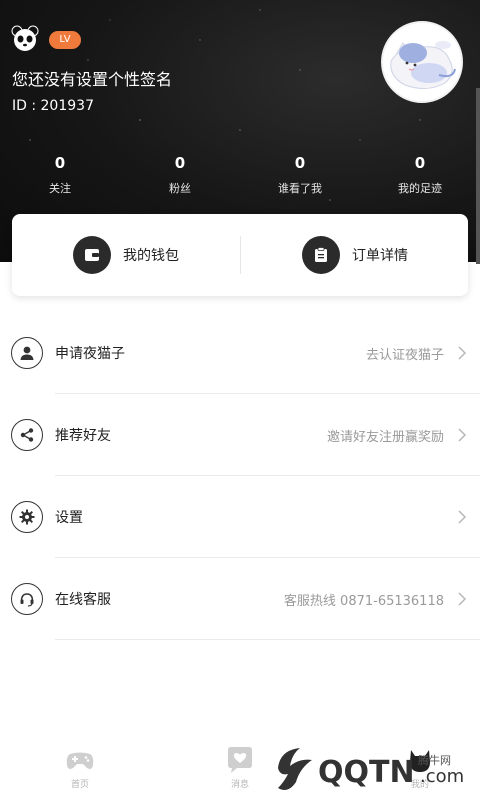 The height and width of the screenshot is (800, 480). Describe the element at coordinates (53, 106) in the screenshot. I see `user-id: ID : 201937` at that location.